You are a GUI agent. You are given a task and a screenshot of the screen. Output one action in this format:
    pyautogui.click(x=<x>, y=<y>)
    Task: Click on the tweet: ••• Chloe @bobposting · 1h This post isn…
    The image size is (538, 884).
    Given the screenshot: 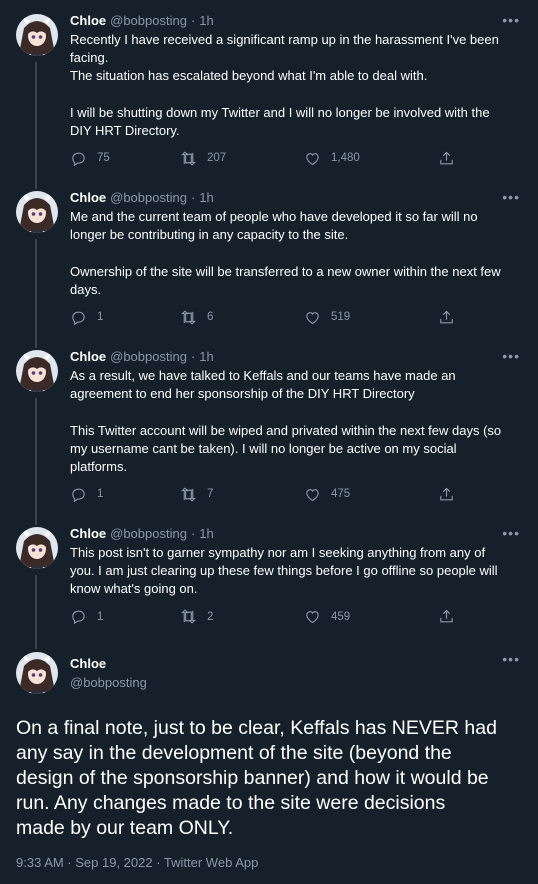 What is the action you would take?
    pyautogui.click(x=269, y=575)
    